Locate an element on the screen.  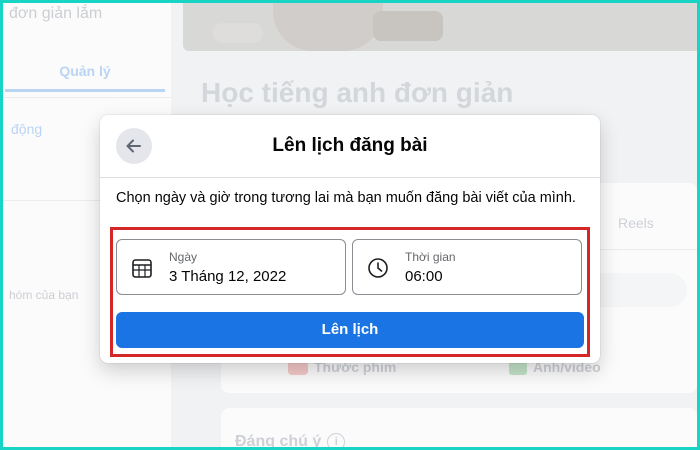
clock-icon is located at coordinates (378, 268).